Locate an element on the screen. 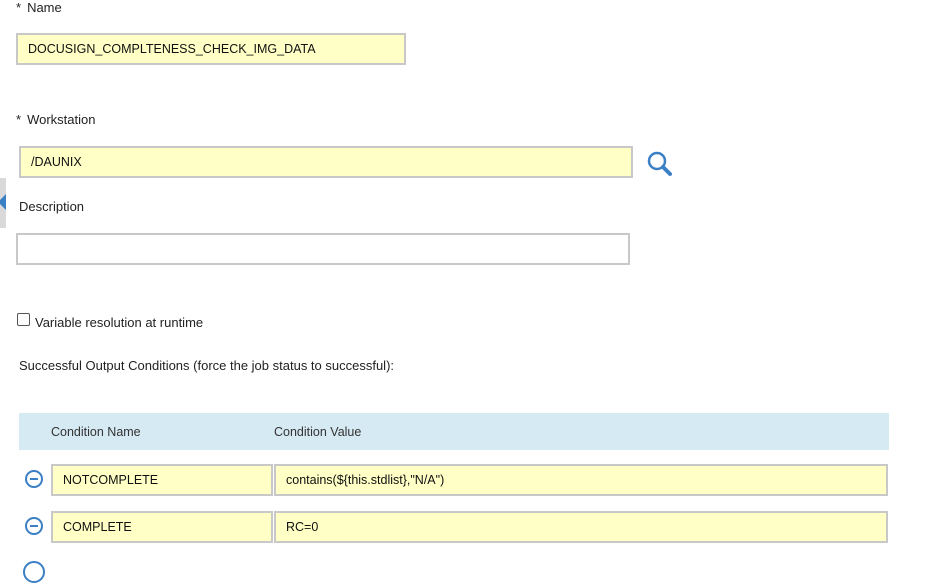  workstation-label-text: Workstation is located at coordinates (61, 119).